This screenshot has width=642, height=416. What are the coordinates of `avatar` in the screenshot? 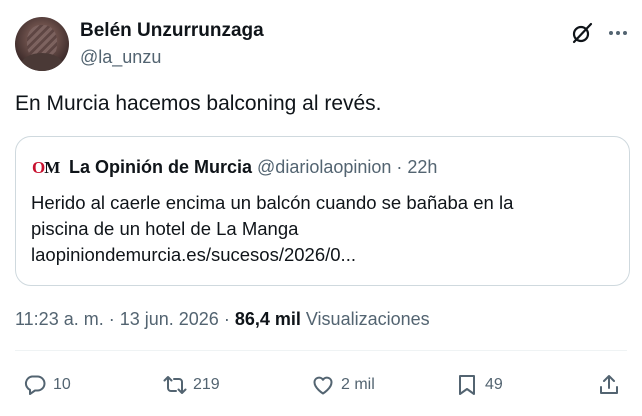 It's located at (42, 44).